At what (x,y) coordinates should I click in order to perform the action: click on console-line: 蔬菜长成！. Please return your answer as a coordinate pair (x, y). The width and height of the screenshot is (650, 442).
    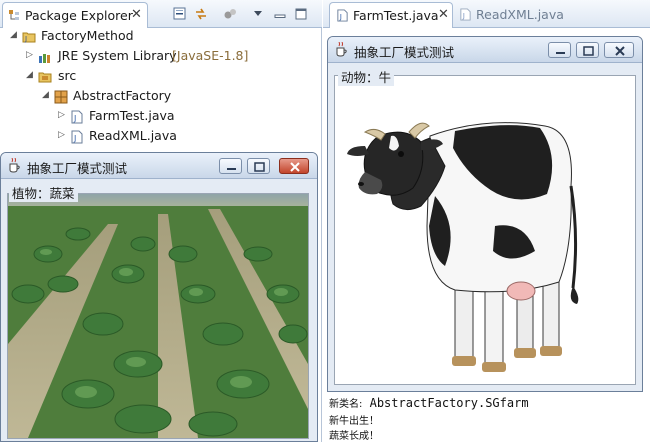
    Looking at the image, I should click on (354, 436).